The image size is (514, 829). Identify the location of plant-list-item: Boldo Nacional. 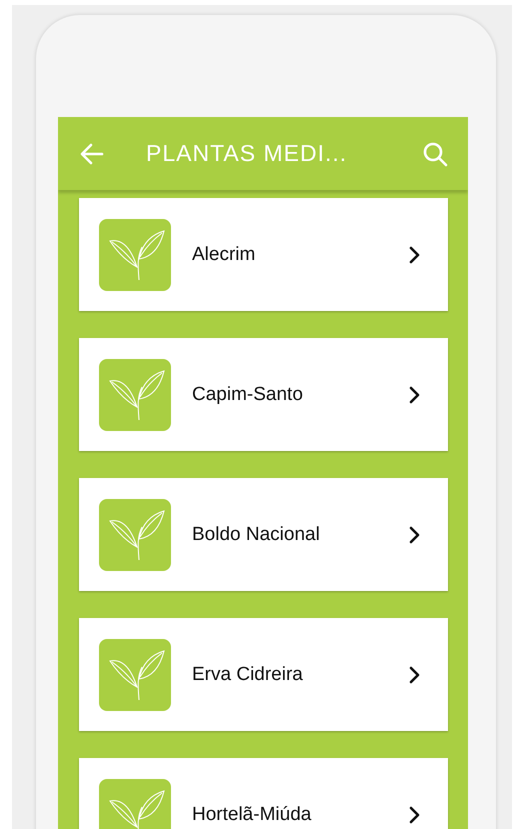
(263, 534).